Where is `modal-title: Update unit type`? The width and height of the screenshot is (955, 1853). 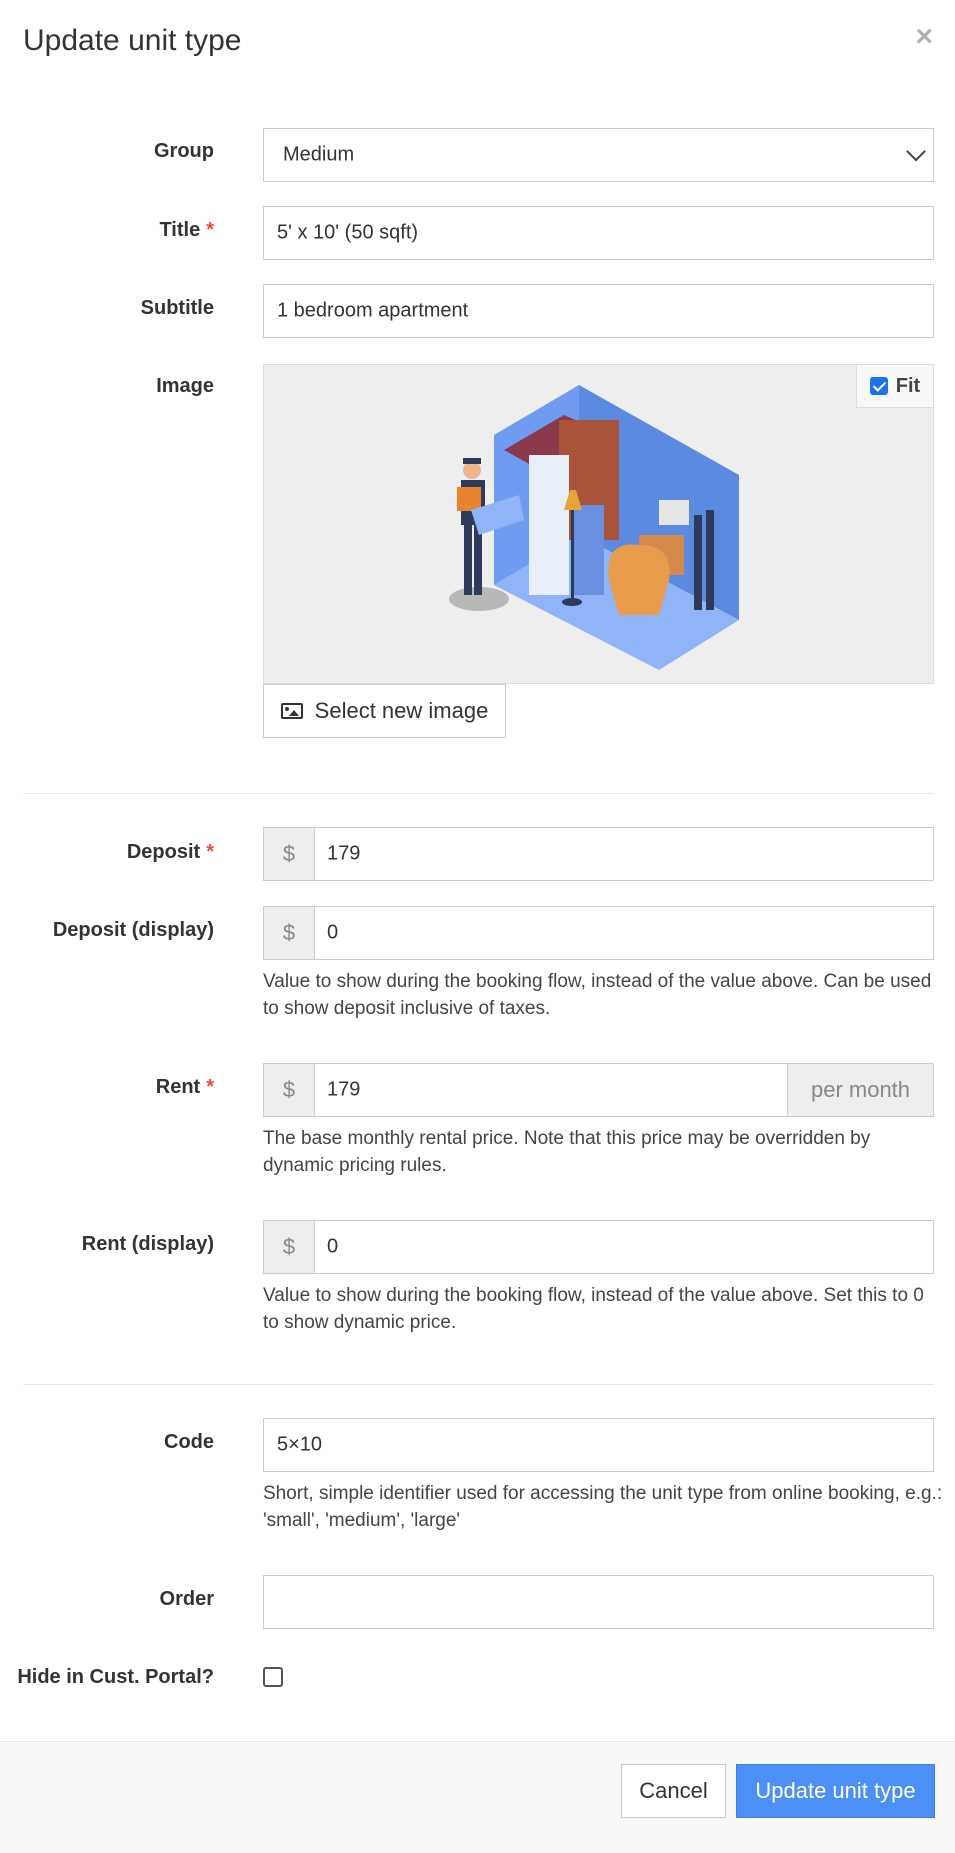 modal-title: Update unit type is located at coordinates (132, 40).